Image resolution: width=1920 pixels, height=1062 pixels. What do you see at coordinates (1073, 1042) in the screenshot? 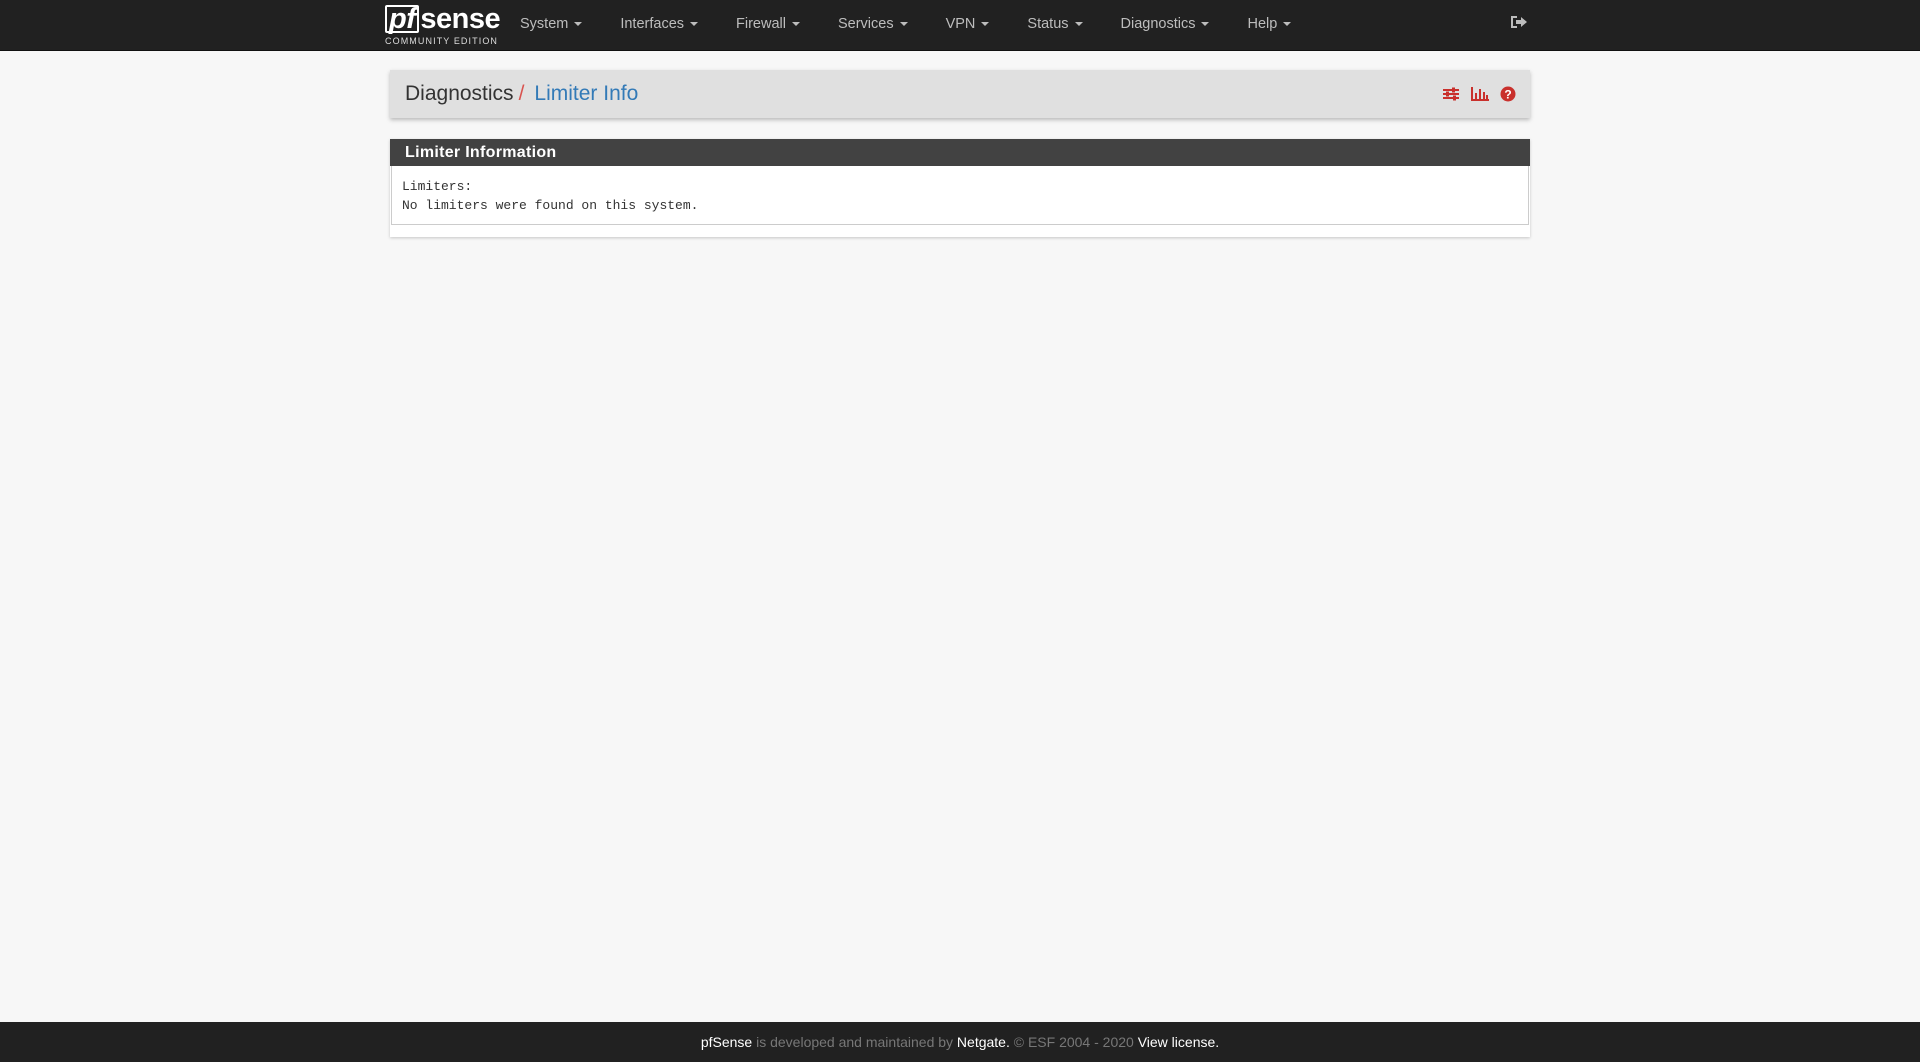
I see `footer-copyright: © ESF 2004 - 2020` at bounding box center [1073, 1042].